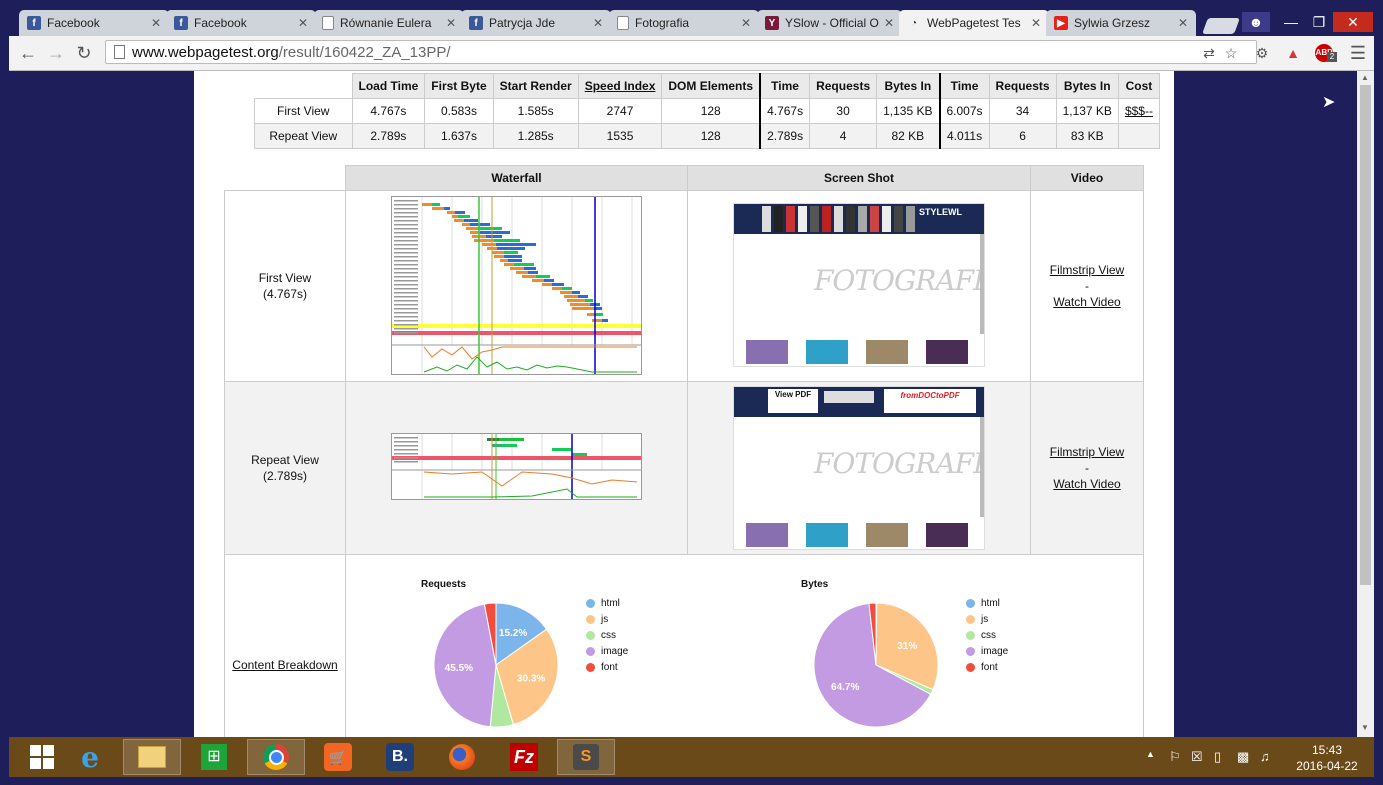  I want to click on tray-network-error-icon: ☒, so click(1197, 757).